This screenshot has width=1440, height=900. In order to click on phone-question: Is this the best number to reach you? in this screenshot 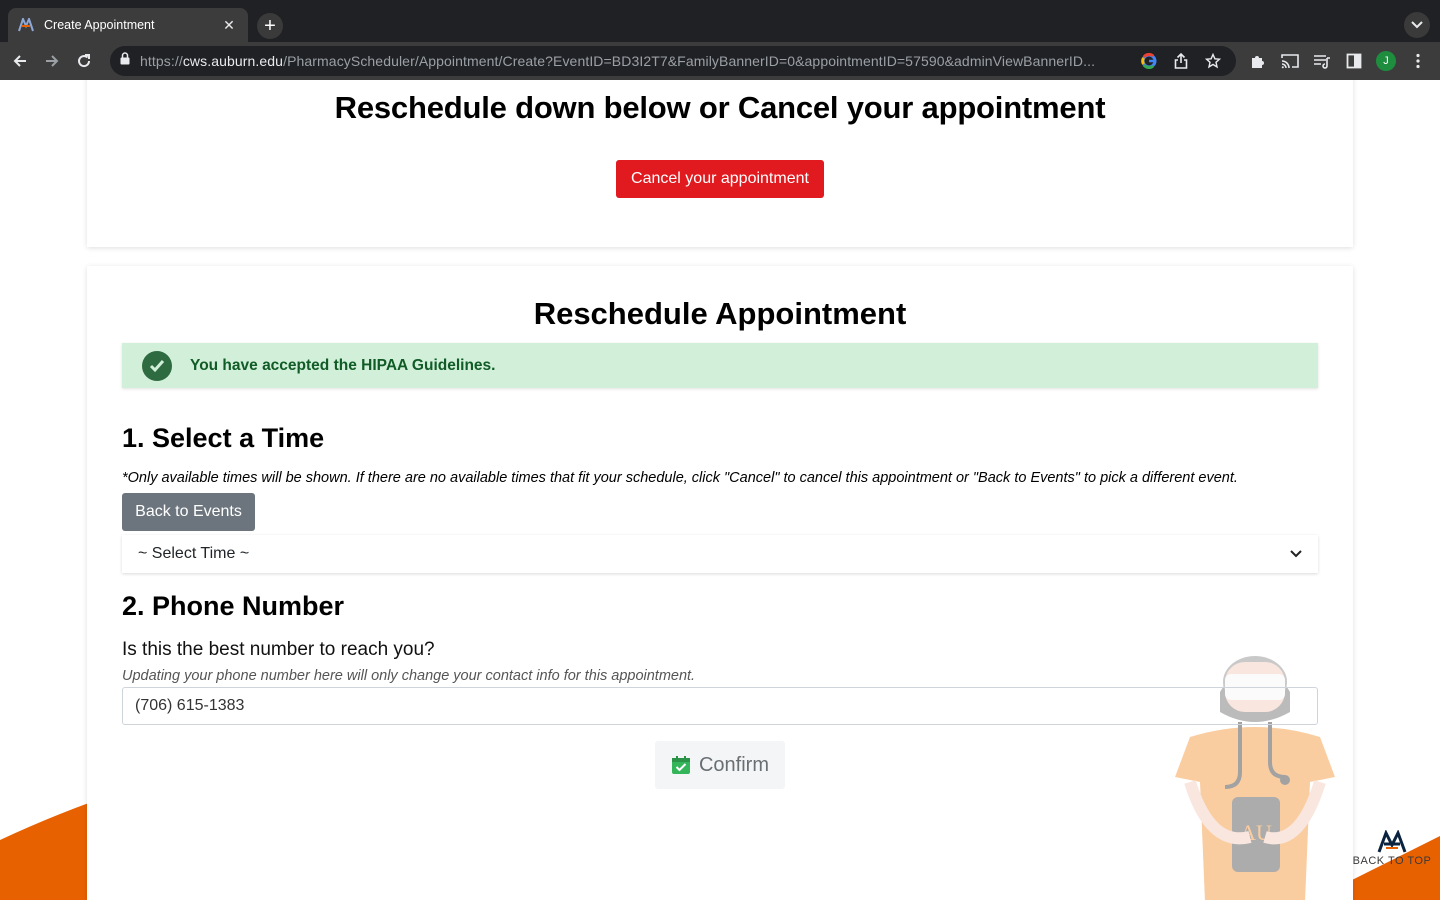, I will do `click(278, 649)`.